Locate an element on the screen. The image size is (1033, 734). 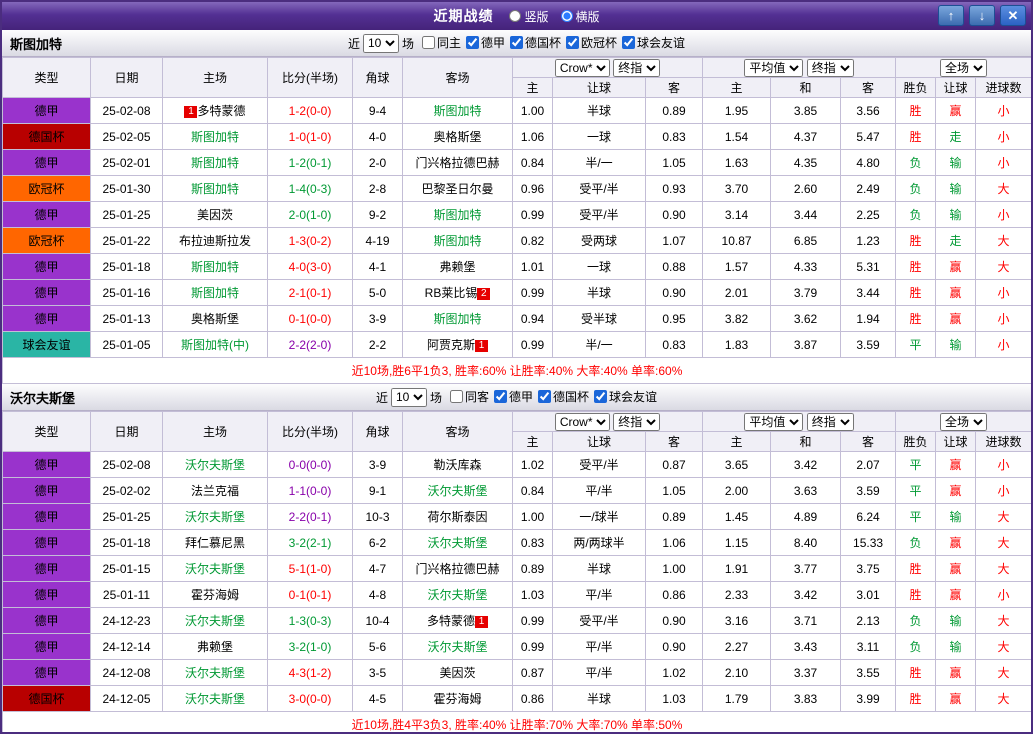
home-team-cell: 拜仁慕尼黑 is located at coordinates (215, 542).